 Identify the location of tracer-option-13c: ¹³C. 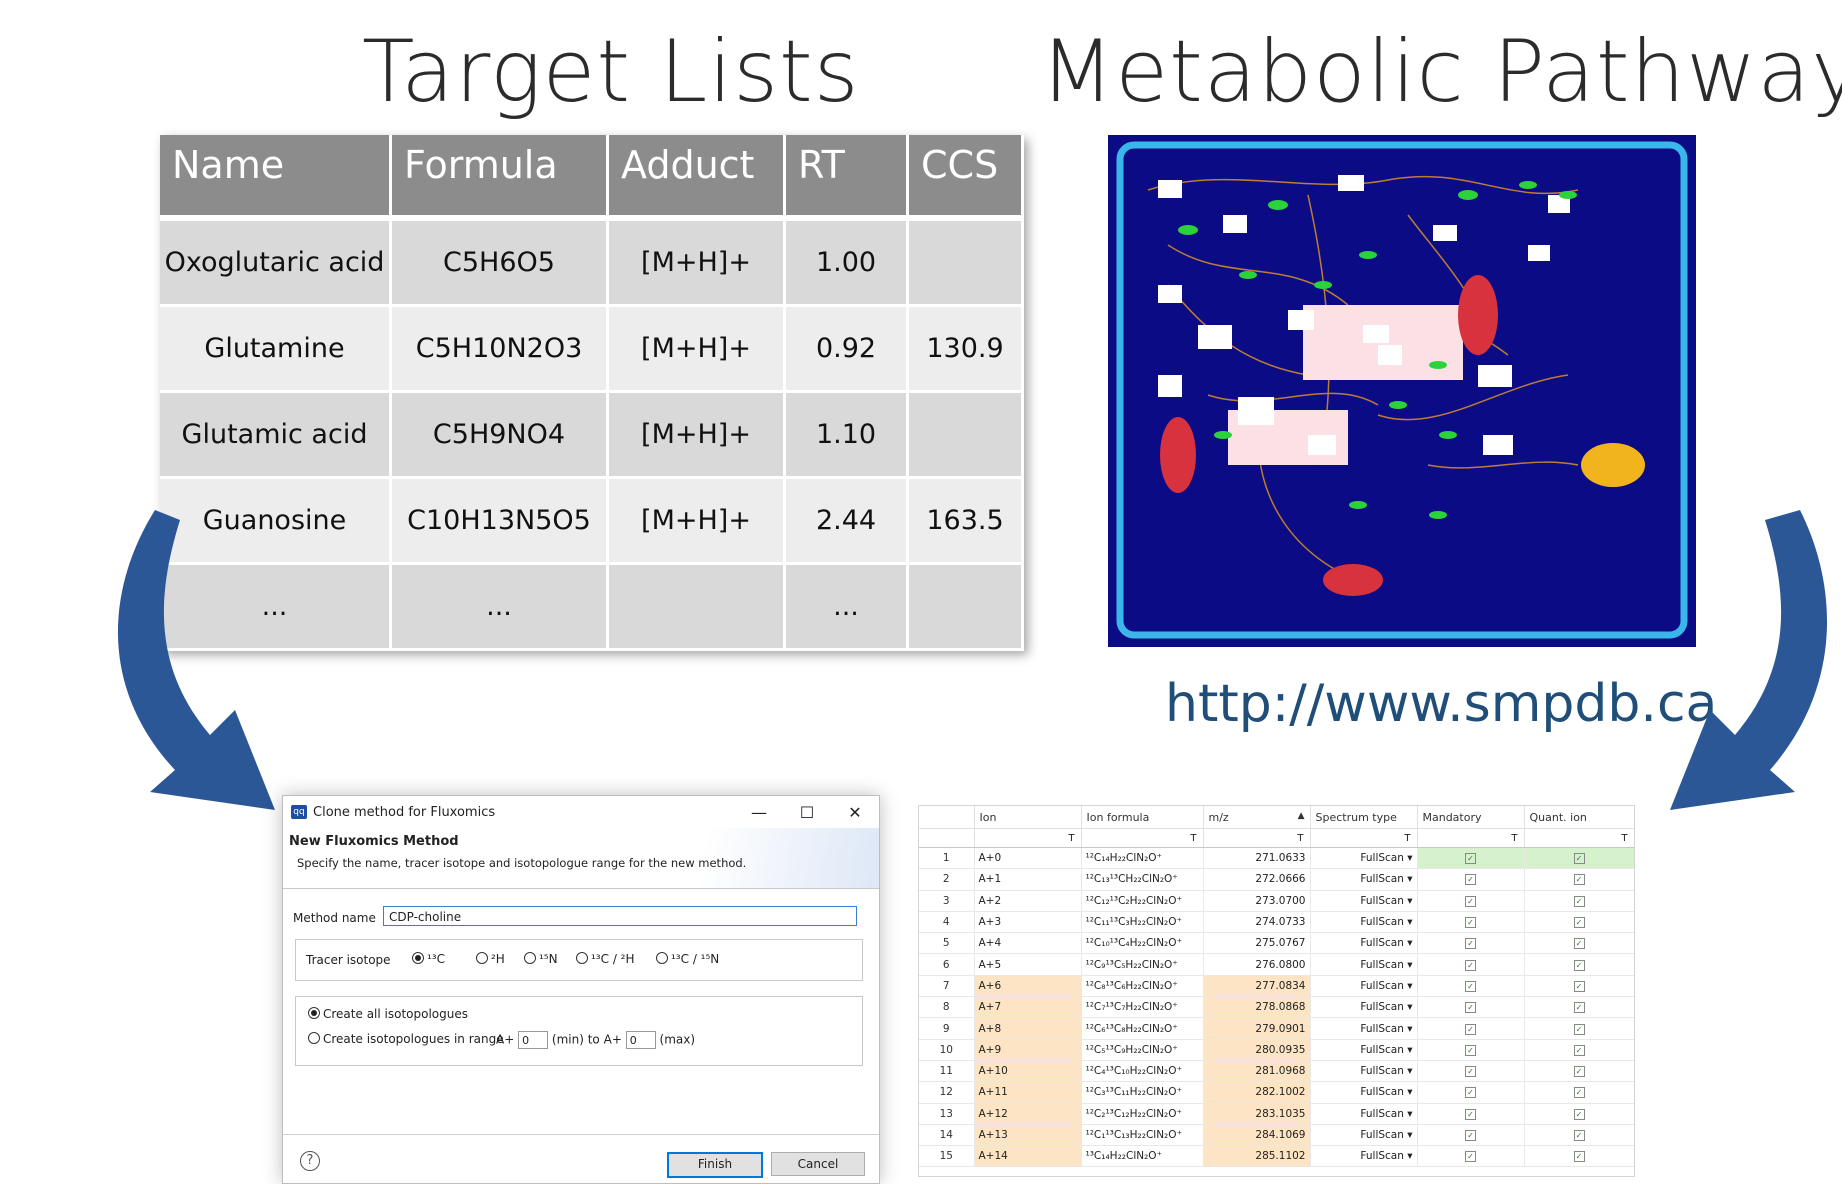
(428, 959).